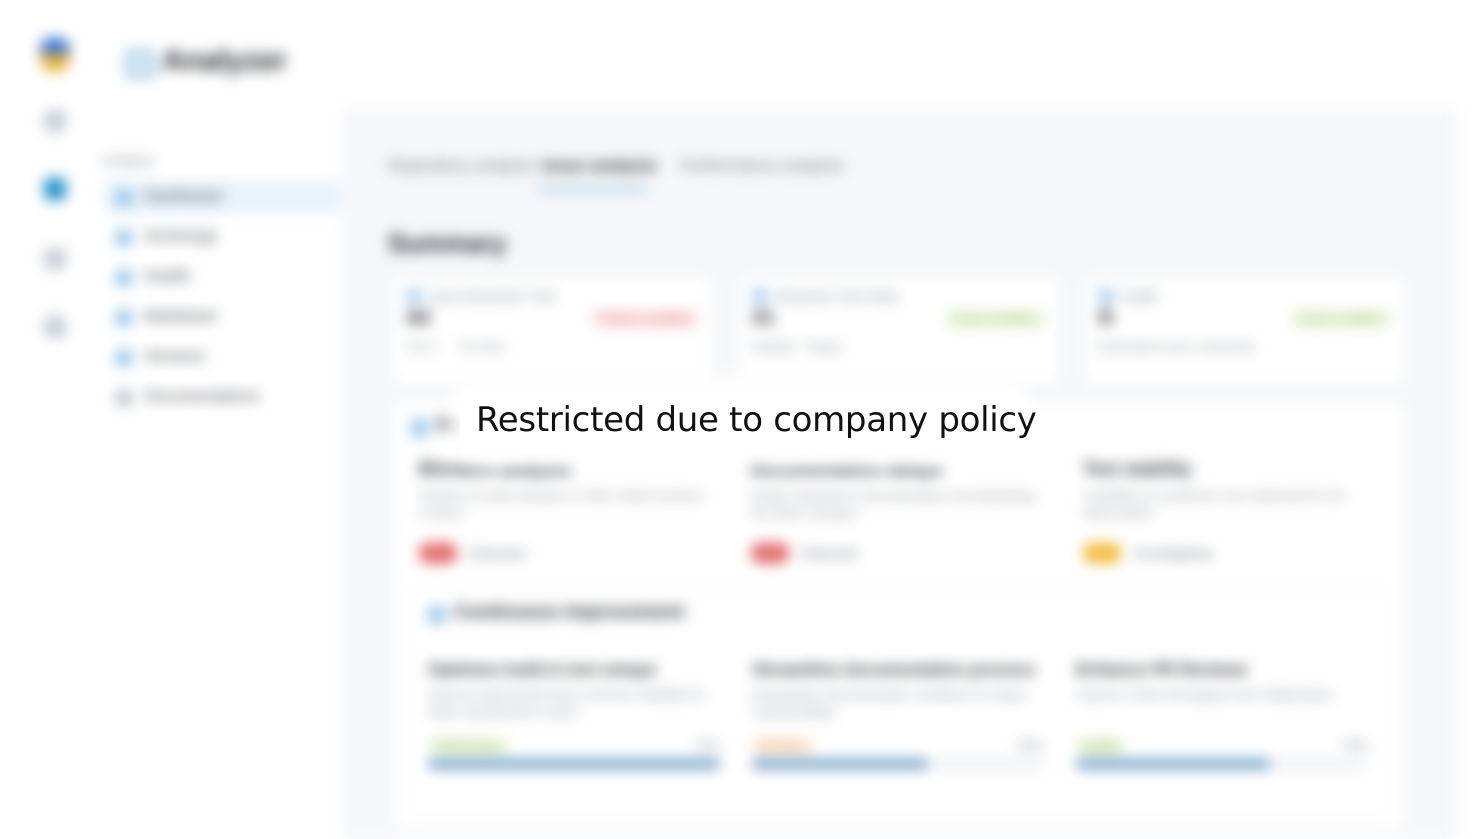 Image resolution: width=1479 pixels, height=839 pixels. What do you see at coordinates (468, 746) in the screenshot?
I see `category-tag: Performance` at bounding box center [468, 746].